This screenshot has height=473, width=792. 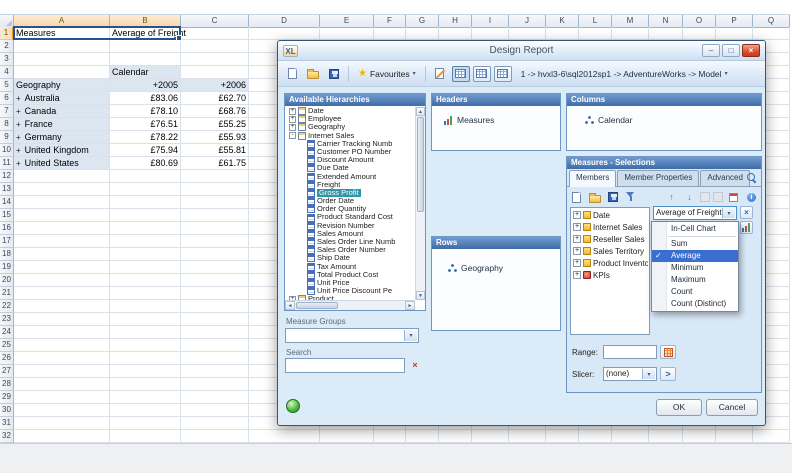 I want to click on cell-A12, so click(x=62, y=176).